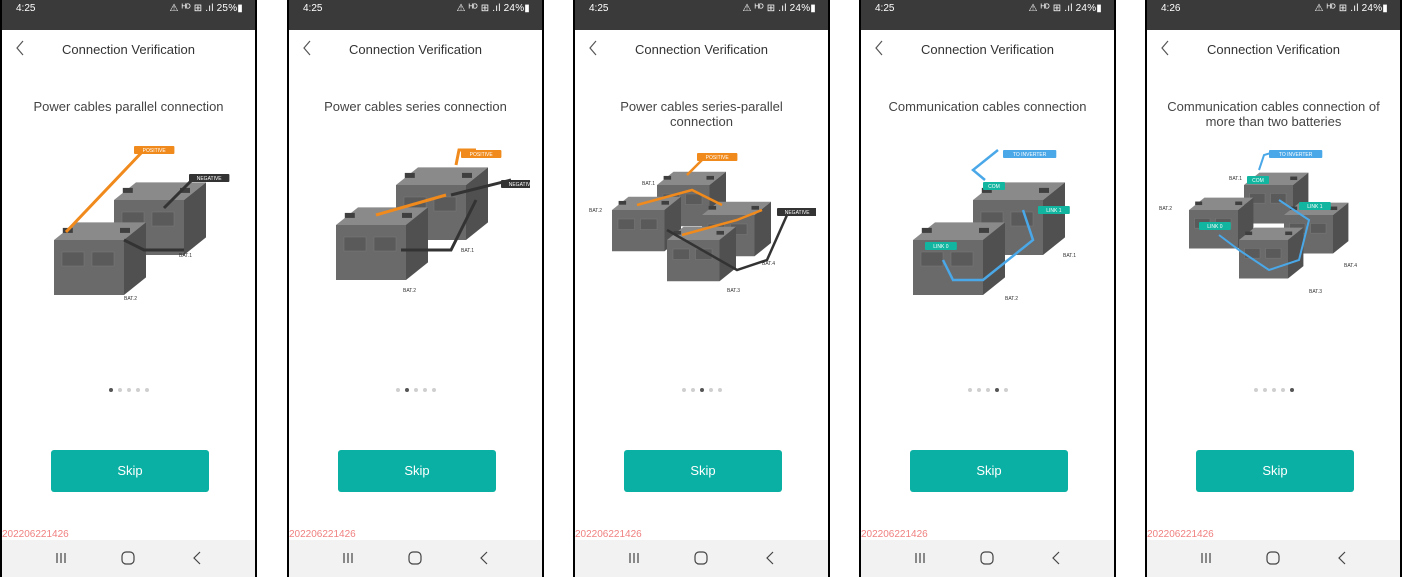 This screenshot has height=577, width=1405. Describe the element at coordinates (1273, 15) in the screenshot. I see `status-bar: 4:26 ⚠ ᴴᴰ ⊞ .ıl 24%▮` at that location.